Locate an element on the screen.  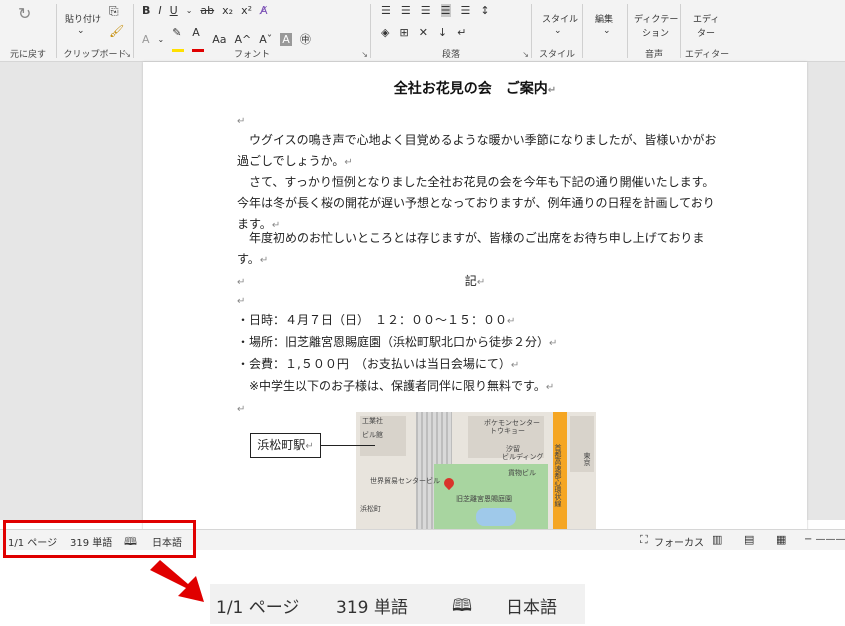
font-launcher-icon: ↘ is located at coordinates (364, 54).